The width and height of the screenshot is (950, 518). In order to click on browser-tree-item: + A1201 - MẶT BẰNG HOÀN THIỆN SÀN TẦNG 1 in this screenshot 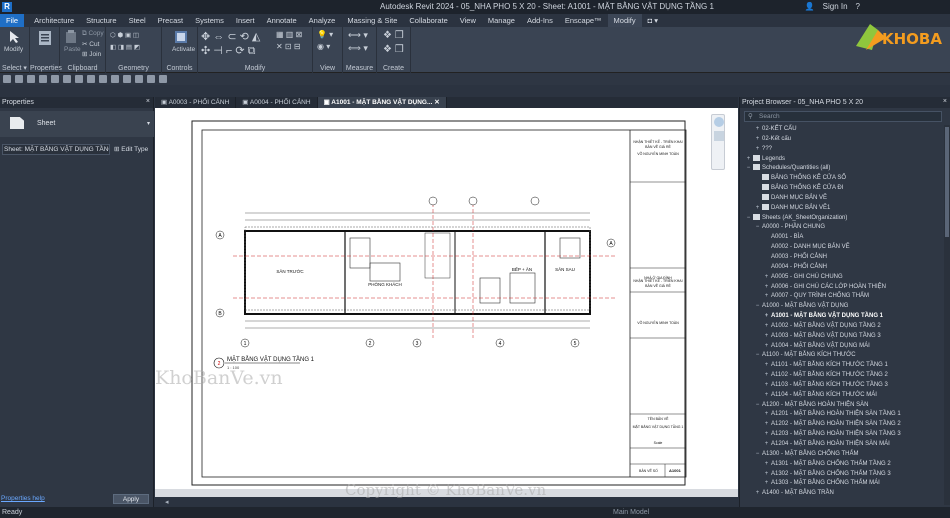, I will do `click(842, 415)`.